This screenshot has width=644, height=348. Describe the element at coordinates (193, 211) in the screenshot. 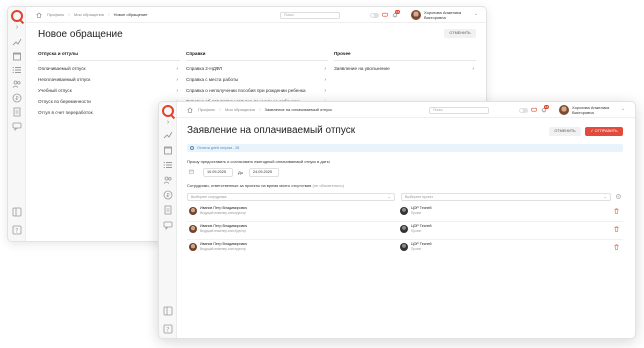

I see `employee-avatar` at that location.